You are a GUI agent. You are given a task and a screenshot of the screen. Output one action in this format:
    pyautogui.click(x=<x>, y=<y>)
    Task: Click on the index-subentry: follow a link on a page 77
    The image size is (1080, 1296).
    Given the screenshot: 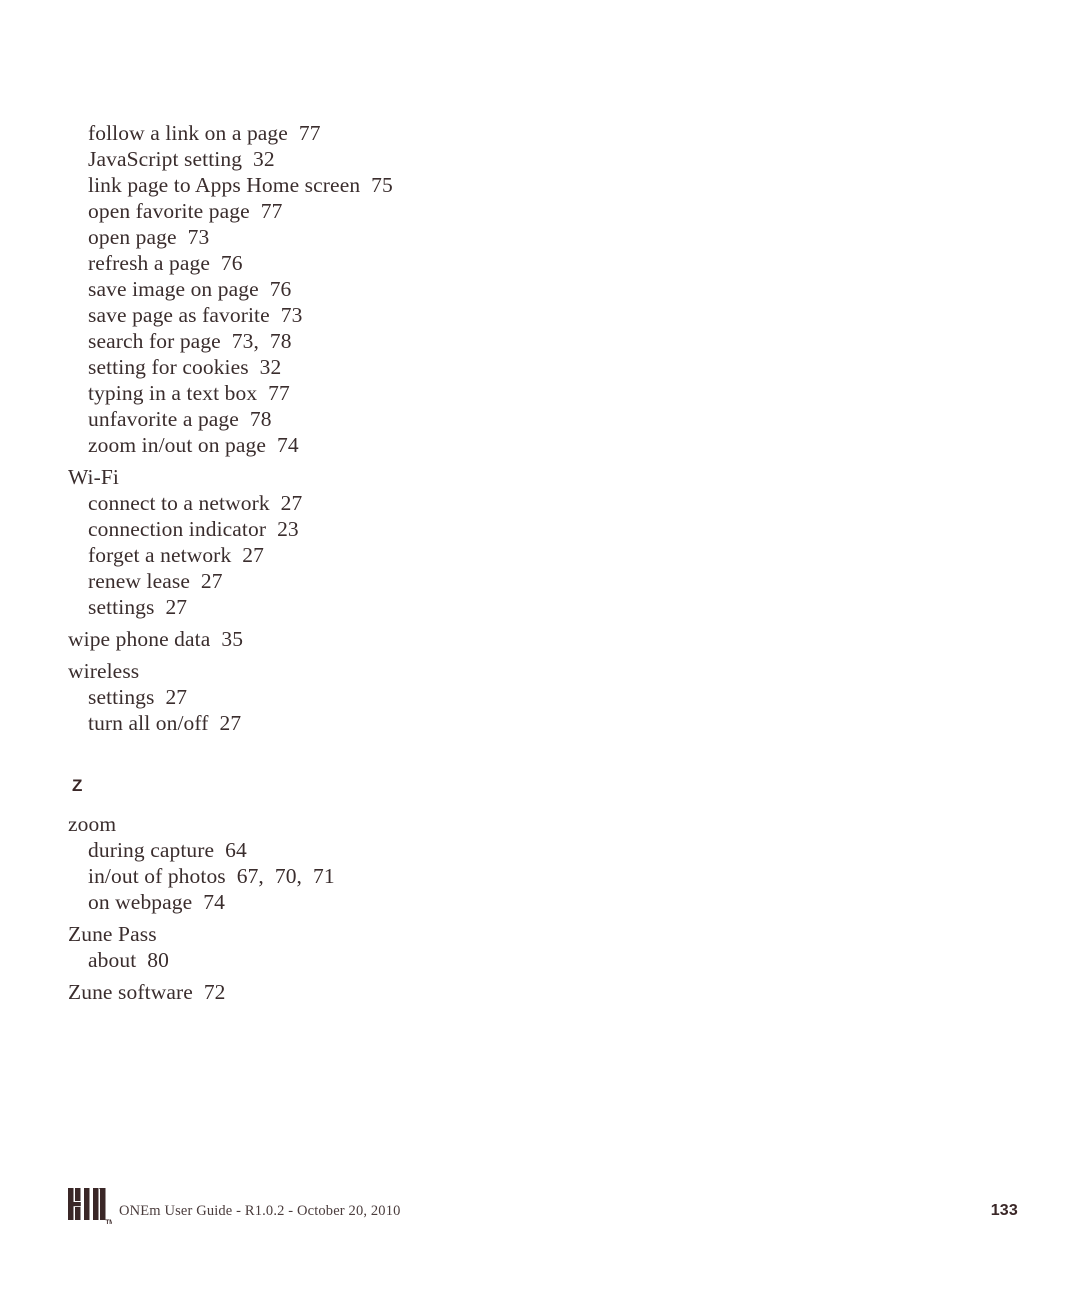 What is the action you would take?
    pyautogui.click(x=204, y=133)
    